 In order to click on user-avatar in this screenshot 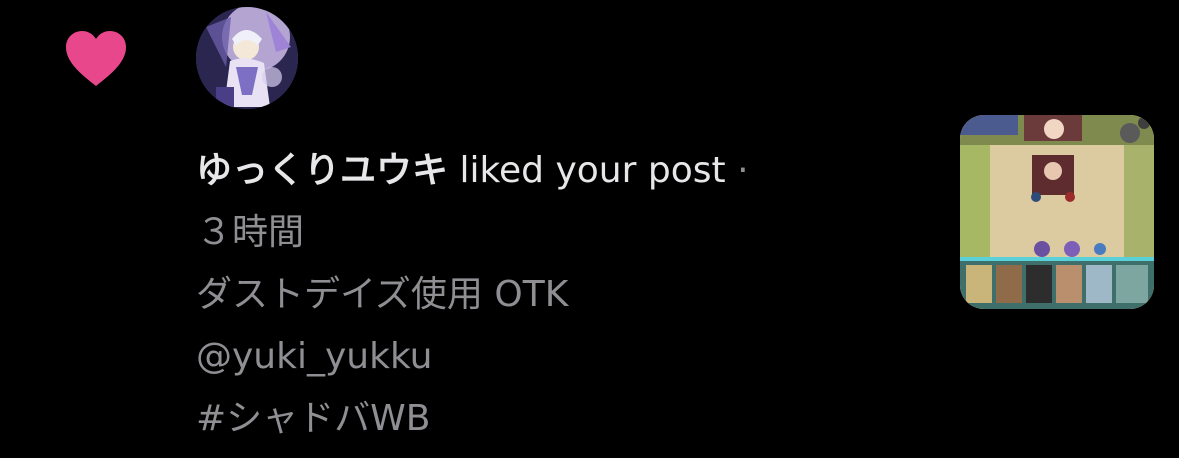, I will do `click(247, 58)`.